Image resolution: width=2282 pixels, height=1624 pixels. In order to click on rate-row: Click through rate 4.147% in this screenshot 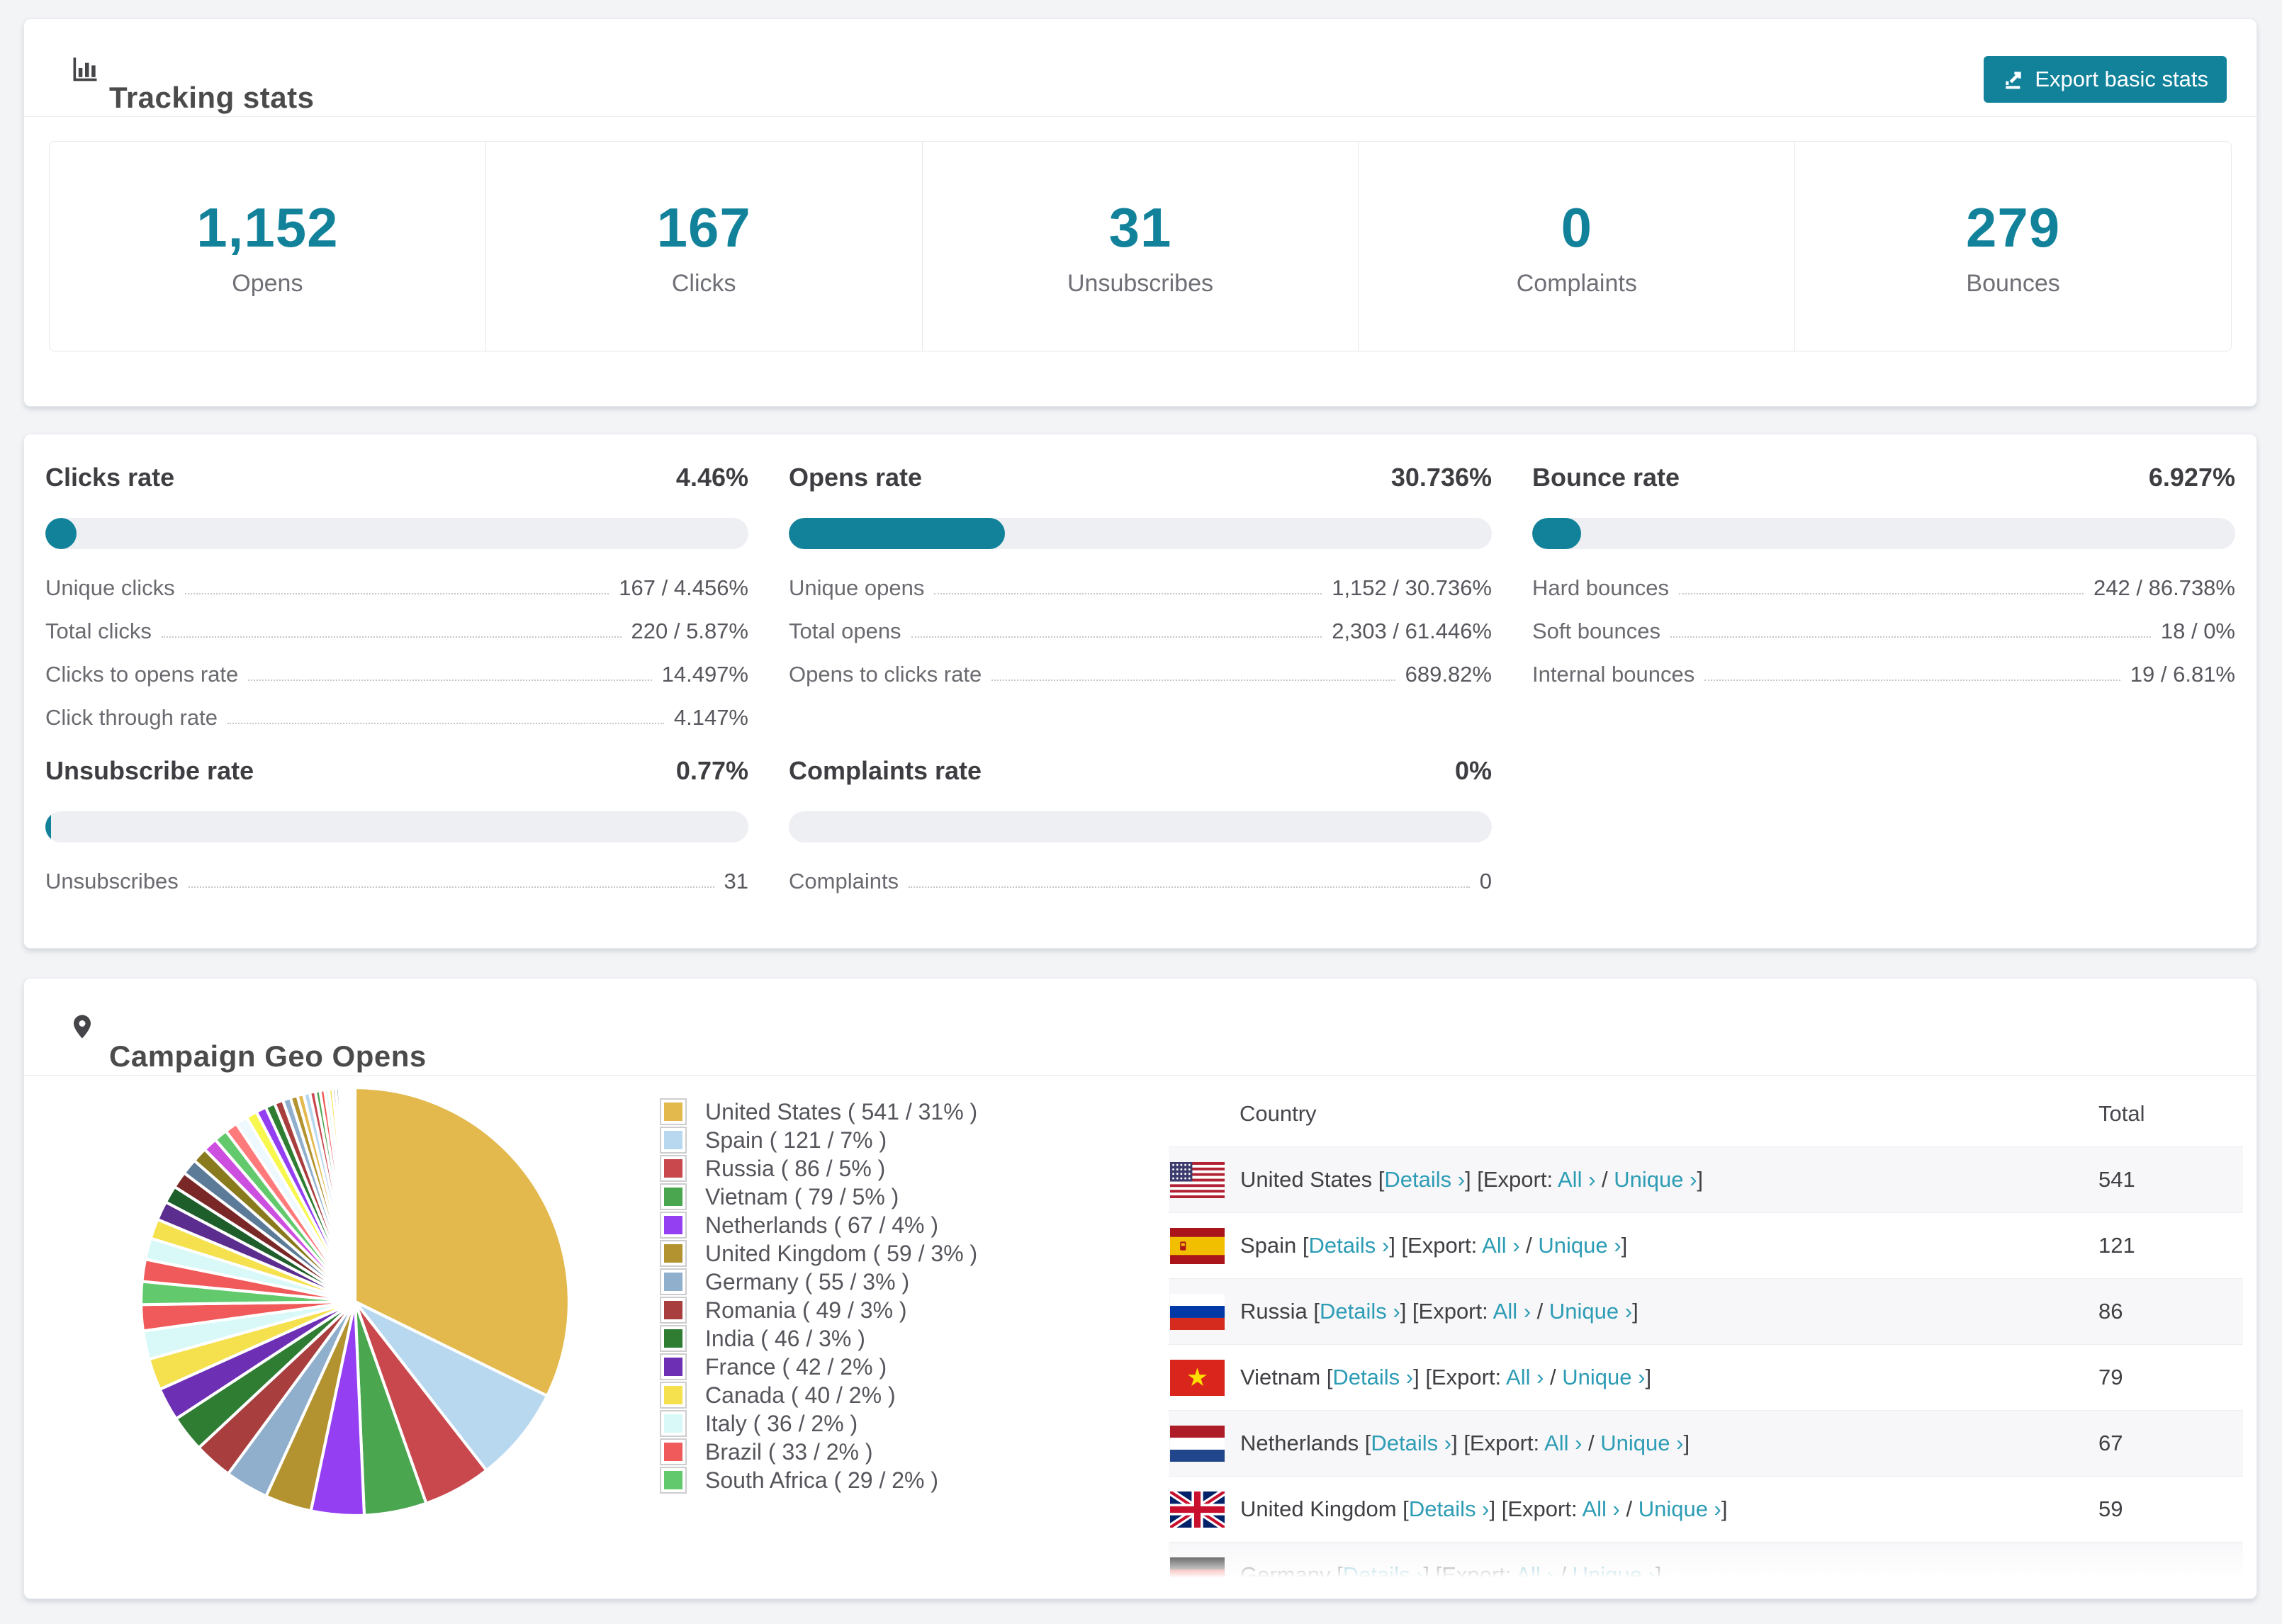, I will do `click(397, 714)`.